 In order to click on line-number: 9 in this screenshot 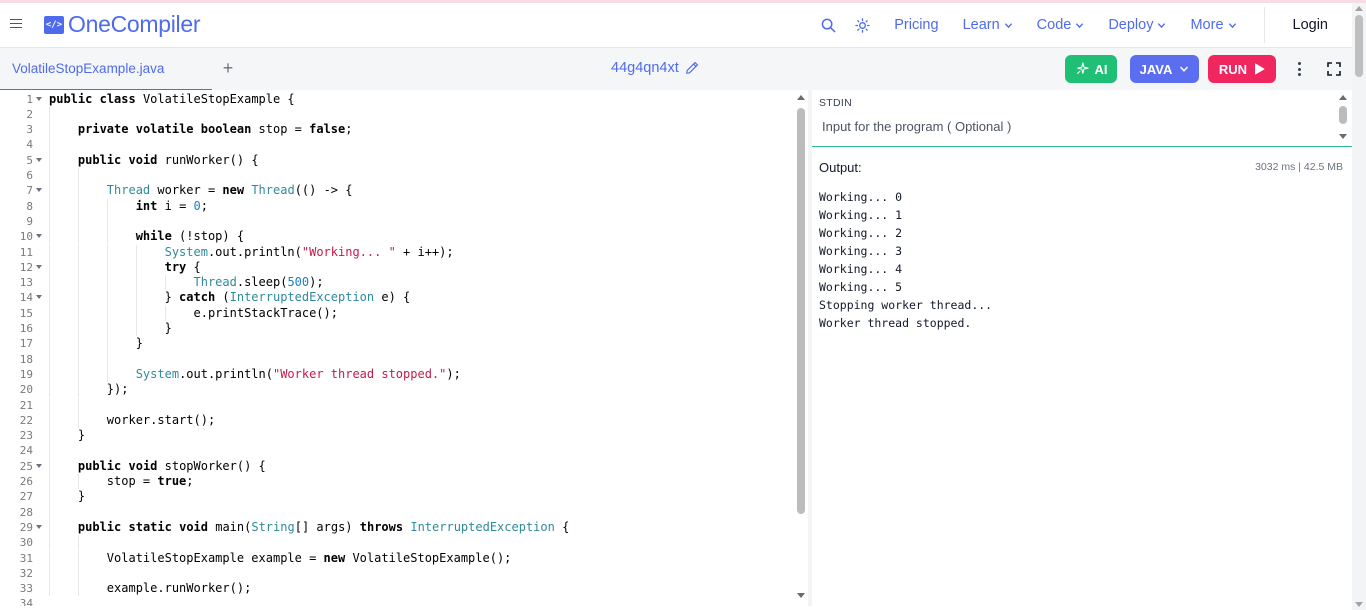, I will do `click(29, 221)`.